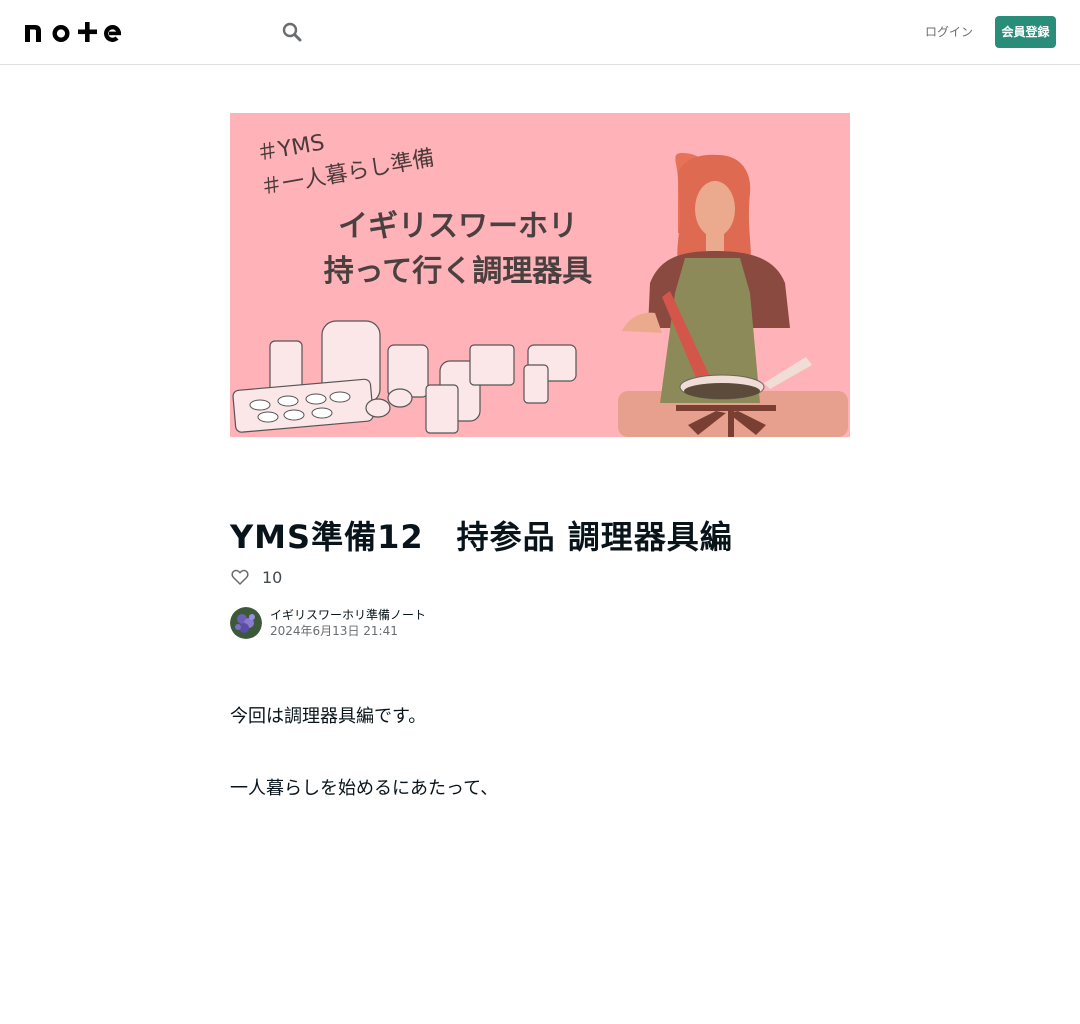  I want to click on author-avatar, so click(246, 623).